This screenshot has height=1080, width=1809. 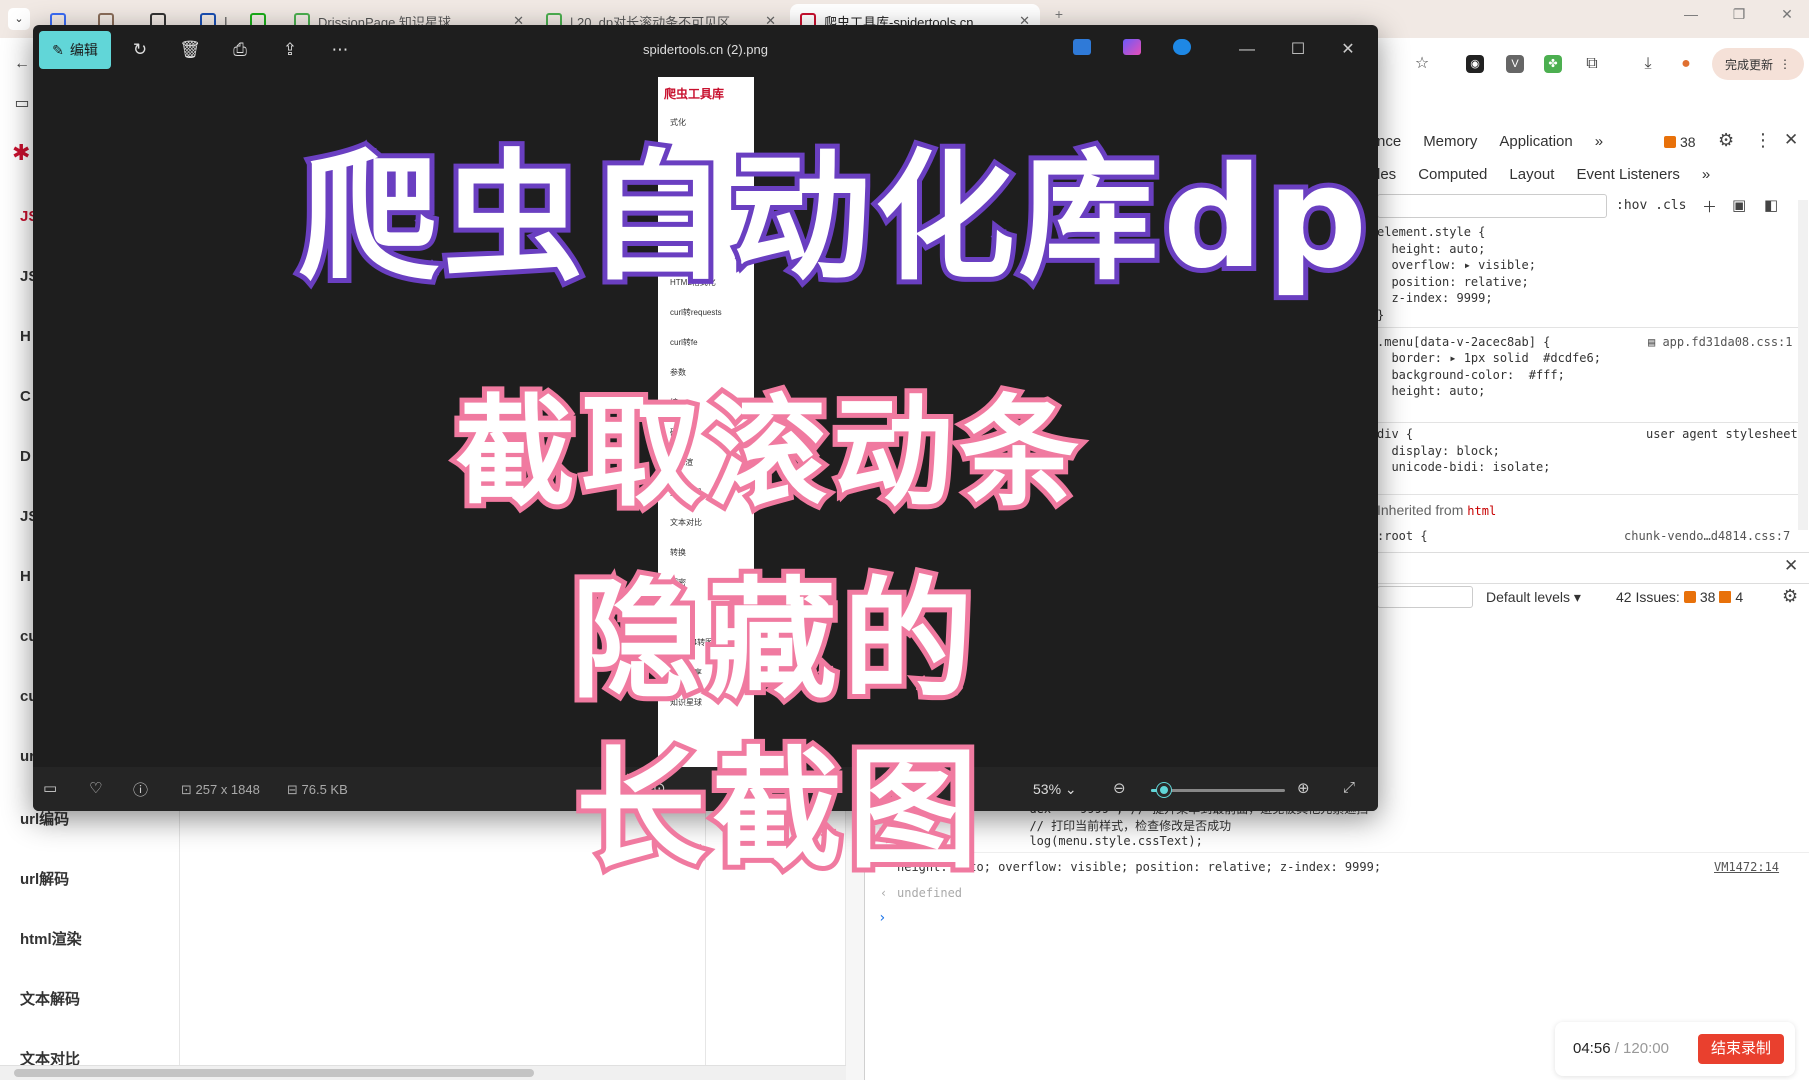 I want to click on styles-subtab: Event Listeners, so click(x=1627, y=174).